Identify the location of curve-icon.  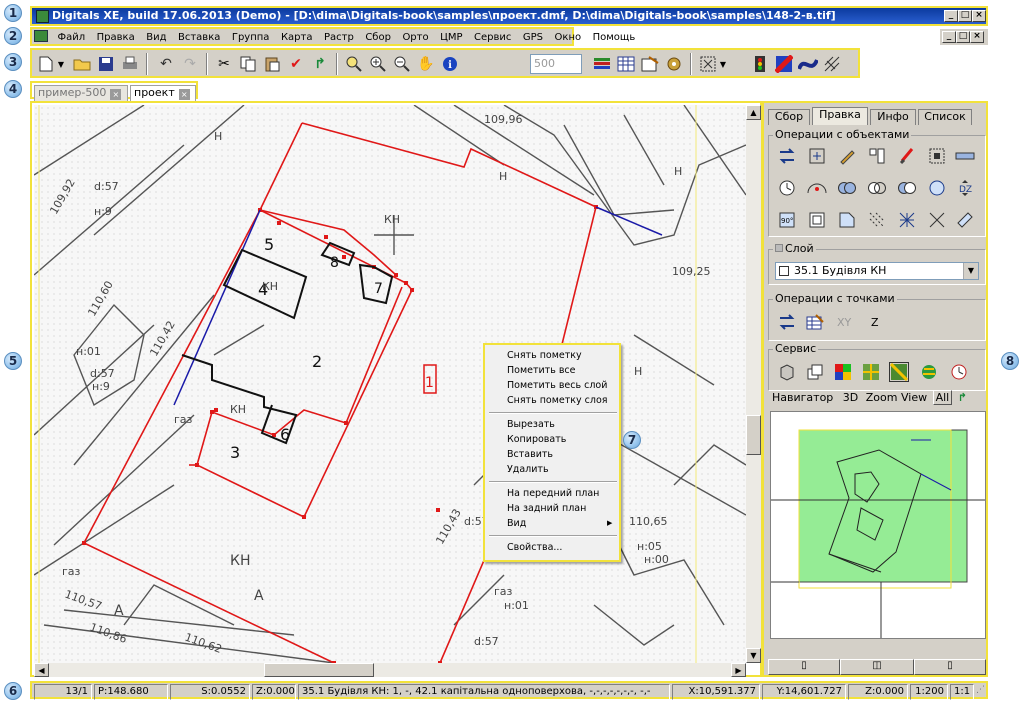
(808, 64).